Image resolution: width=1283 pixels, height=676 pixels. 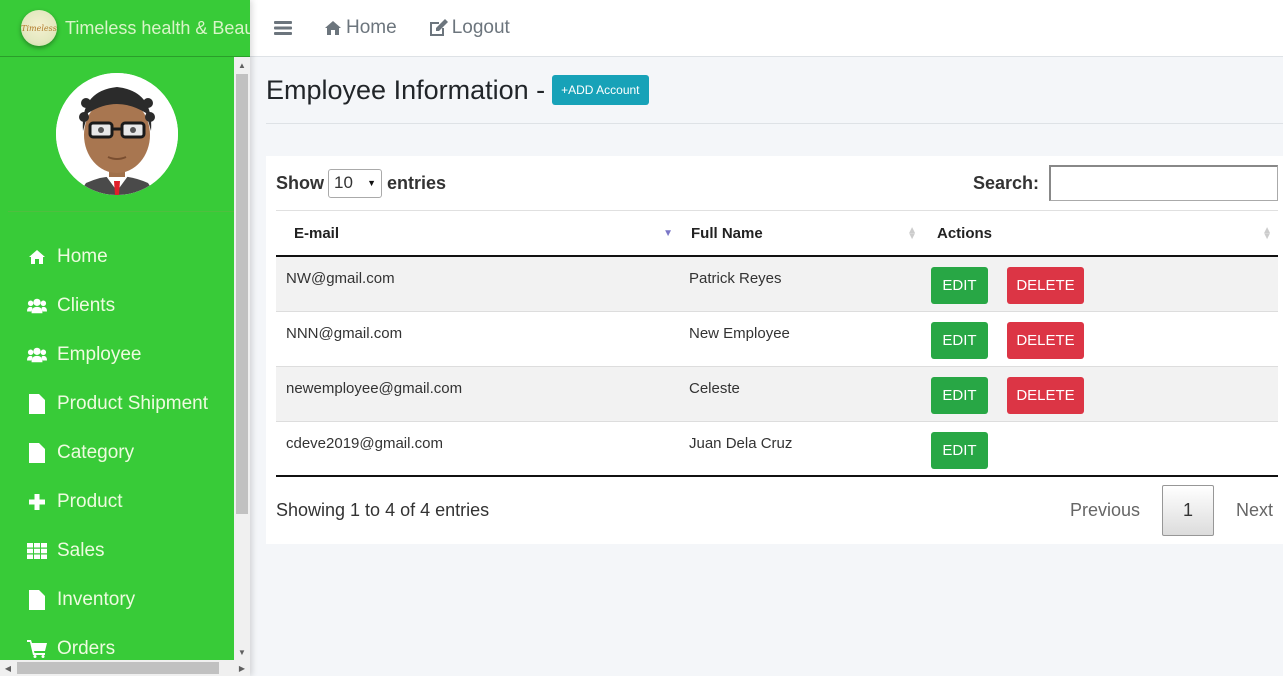 What do you see at coordinates (300, 182) in the screenshot?
I see `show-label: Show` at bounding box center [300, 182].